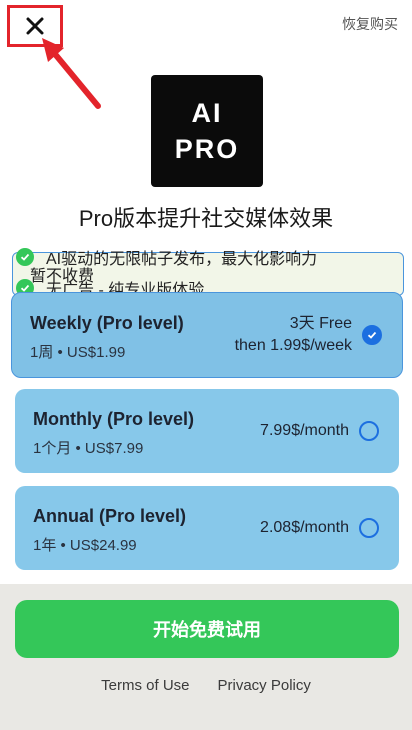 This screenshot has width=412, height=730. What do you see at coordinates (207, 131) in the screenshot?
I see `app-logo: AI PRO` at bounding box center [207, 131].